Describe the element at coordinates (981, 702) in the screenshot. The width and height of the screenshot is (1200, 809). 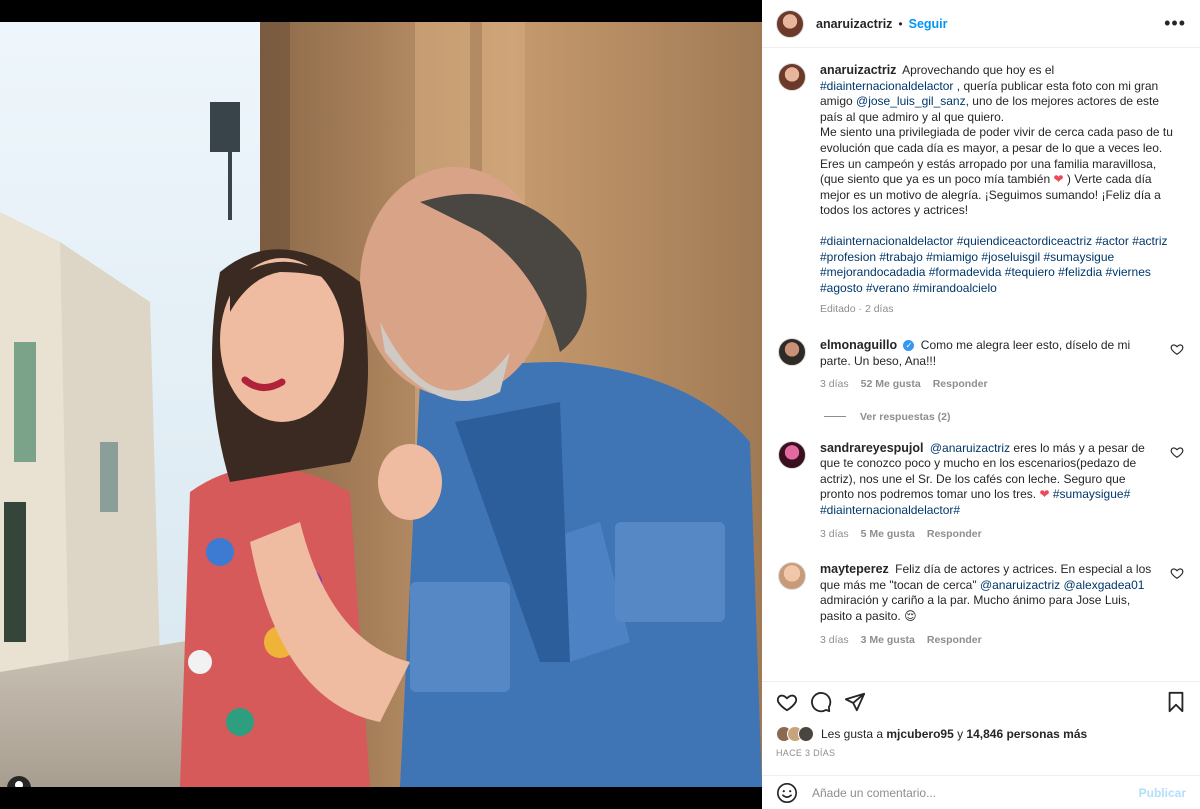
I see `action-icons` at that location.